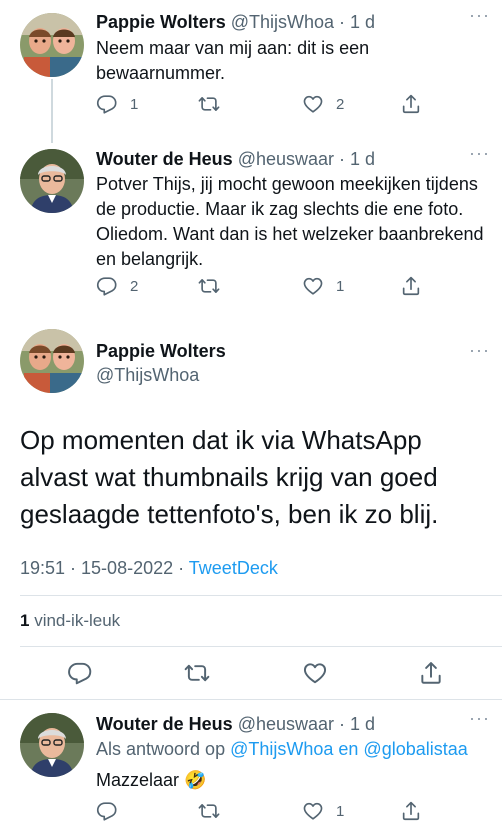  What do you see at coordinates (340, 104) in the screenshot?
I see `like-count: 2` at bounding box center [340, 104].